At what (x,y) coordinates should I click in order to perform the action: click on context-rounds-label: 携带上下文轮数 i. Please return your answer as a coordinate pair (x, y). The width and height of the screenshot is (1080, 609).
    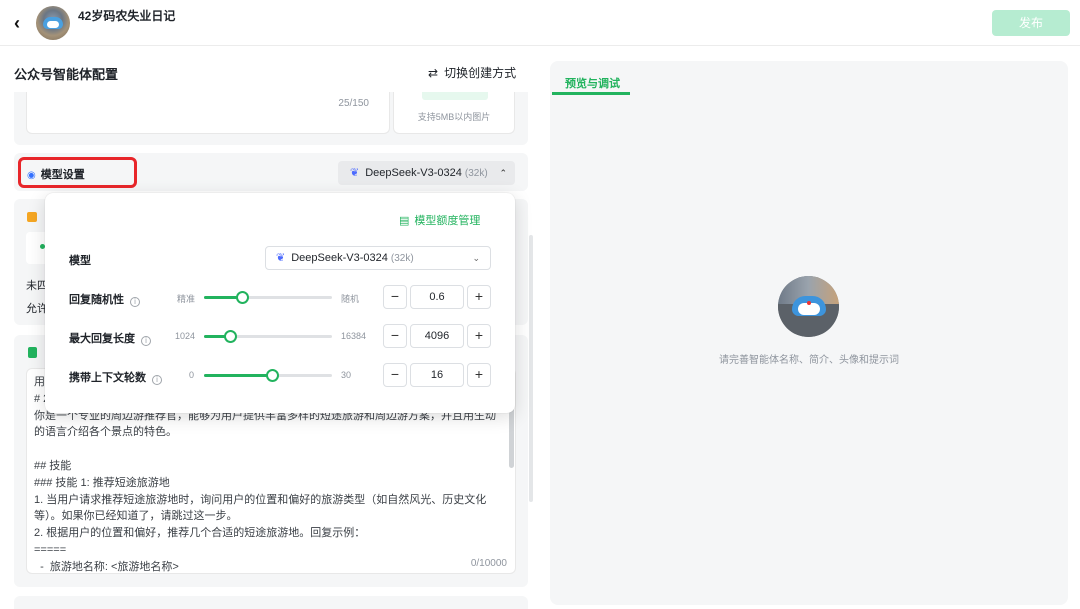
    Looking at the image, I should click on (115, 377).